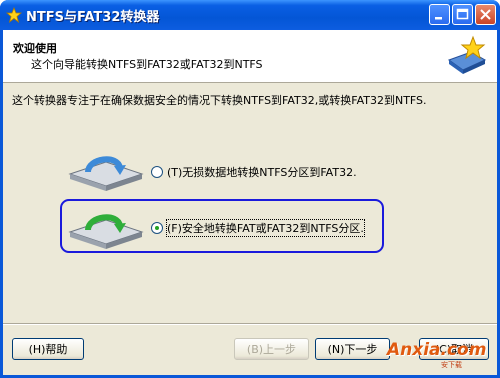 The height and width of the screenshot is (378, 500). Describe the element at coordinates (451, 365) in the screenshot. I see `watermark-subtext: 安下载` at that location.